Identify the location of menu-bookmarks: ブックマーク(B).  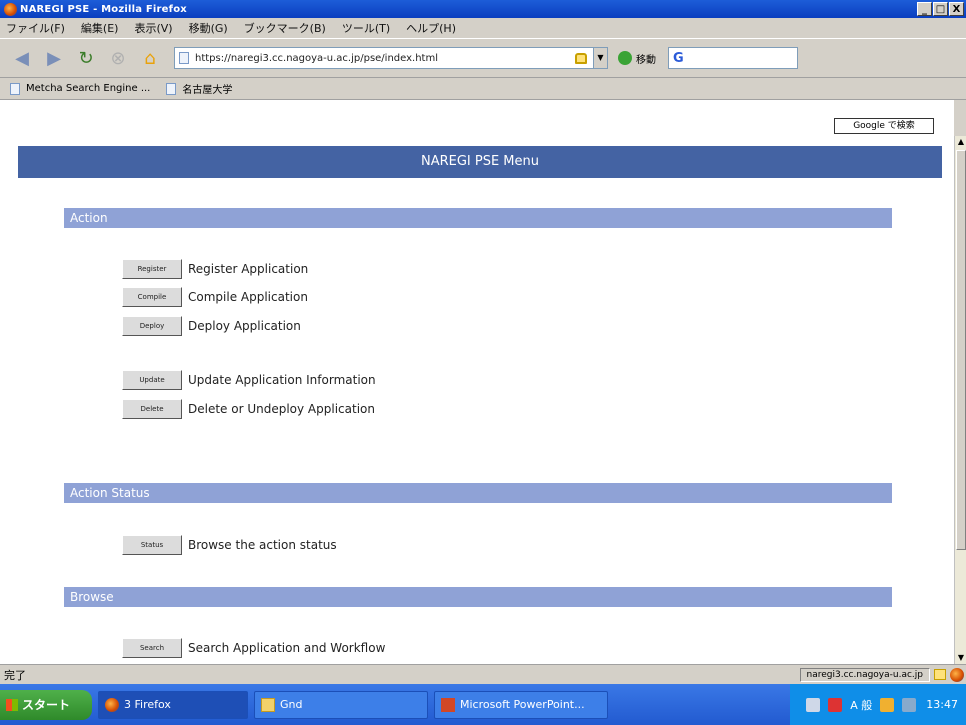
(285, 28).